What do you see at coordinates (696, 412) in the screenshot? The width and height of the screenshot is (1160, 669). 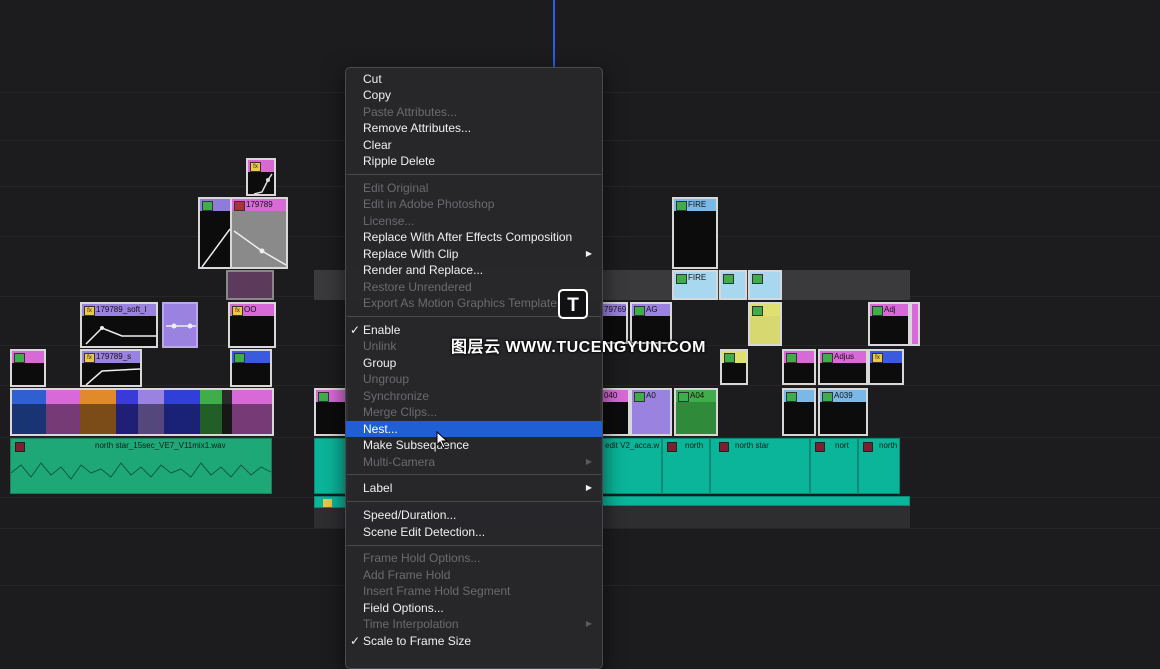 I see `video-clip: A04` at bounding box center [696, 412].